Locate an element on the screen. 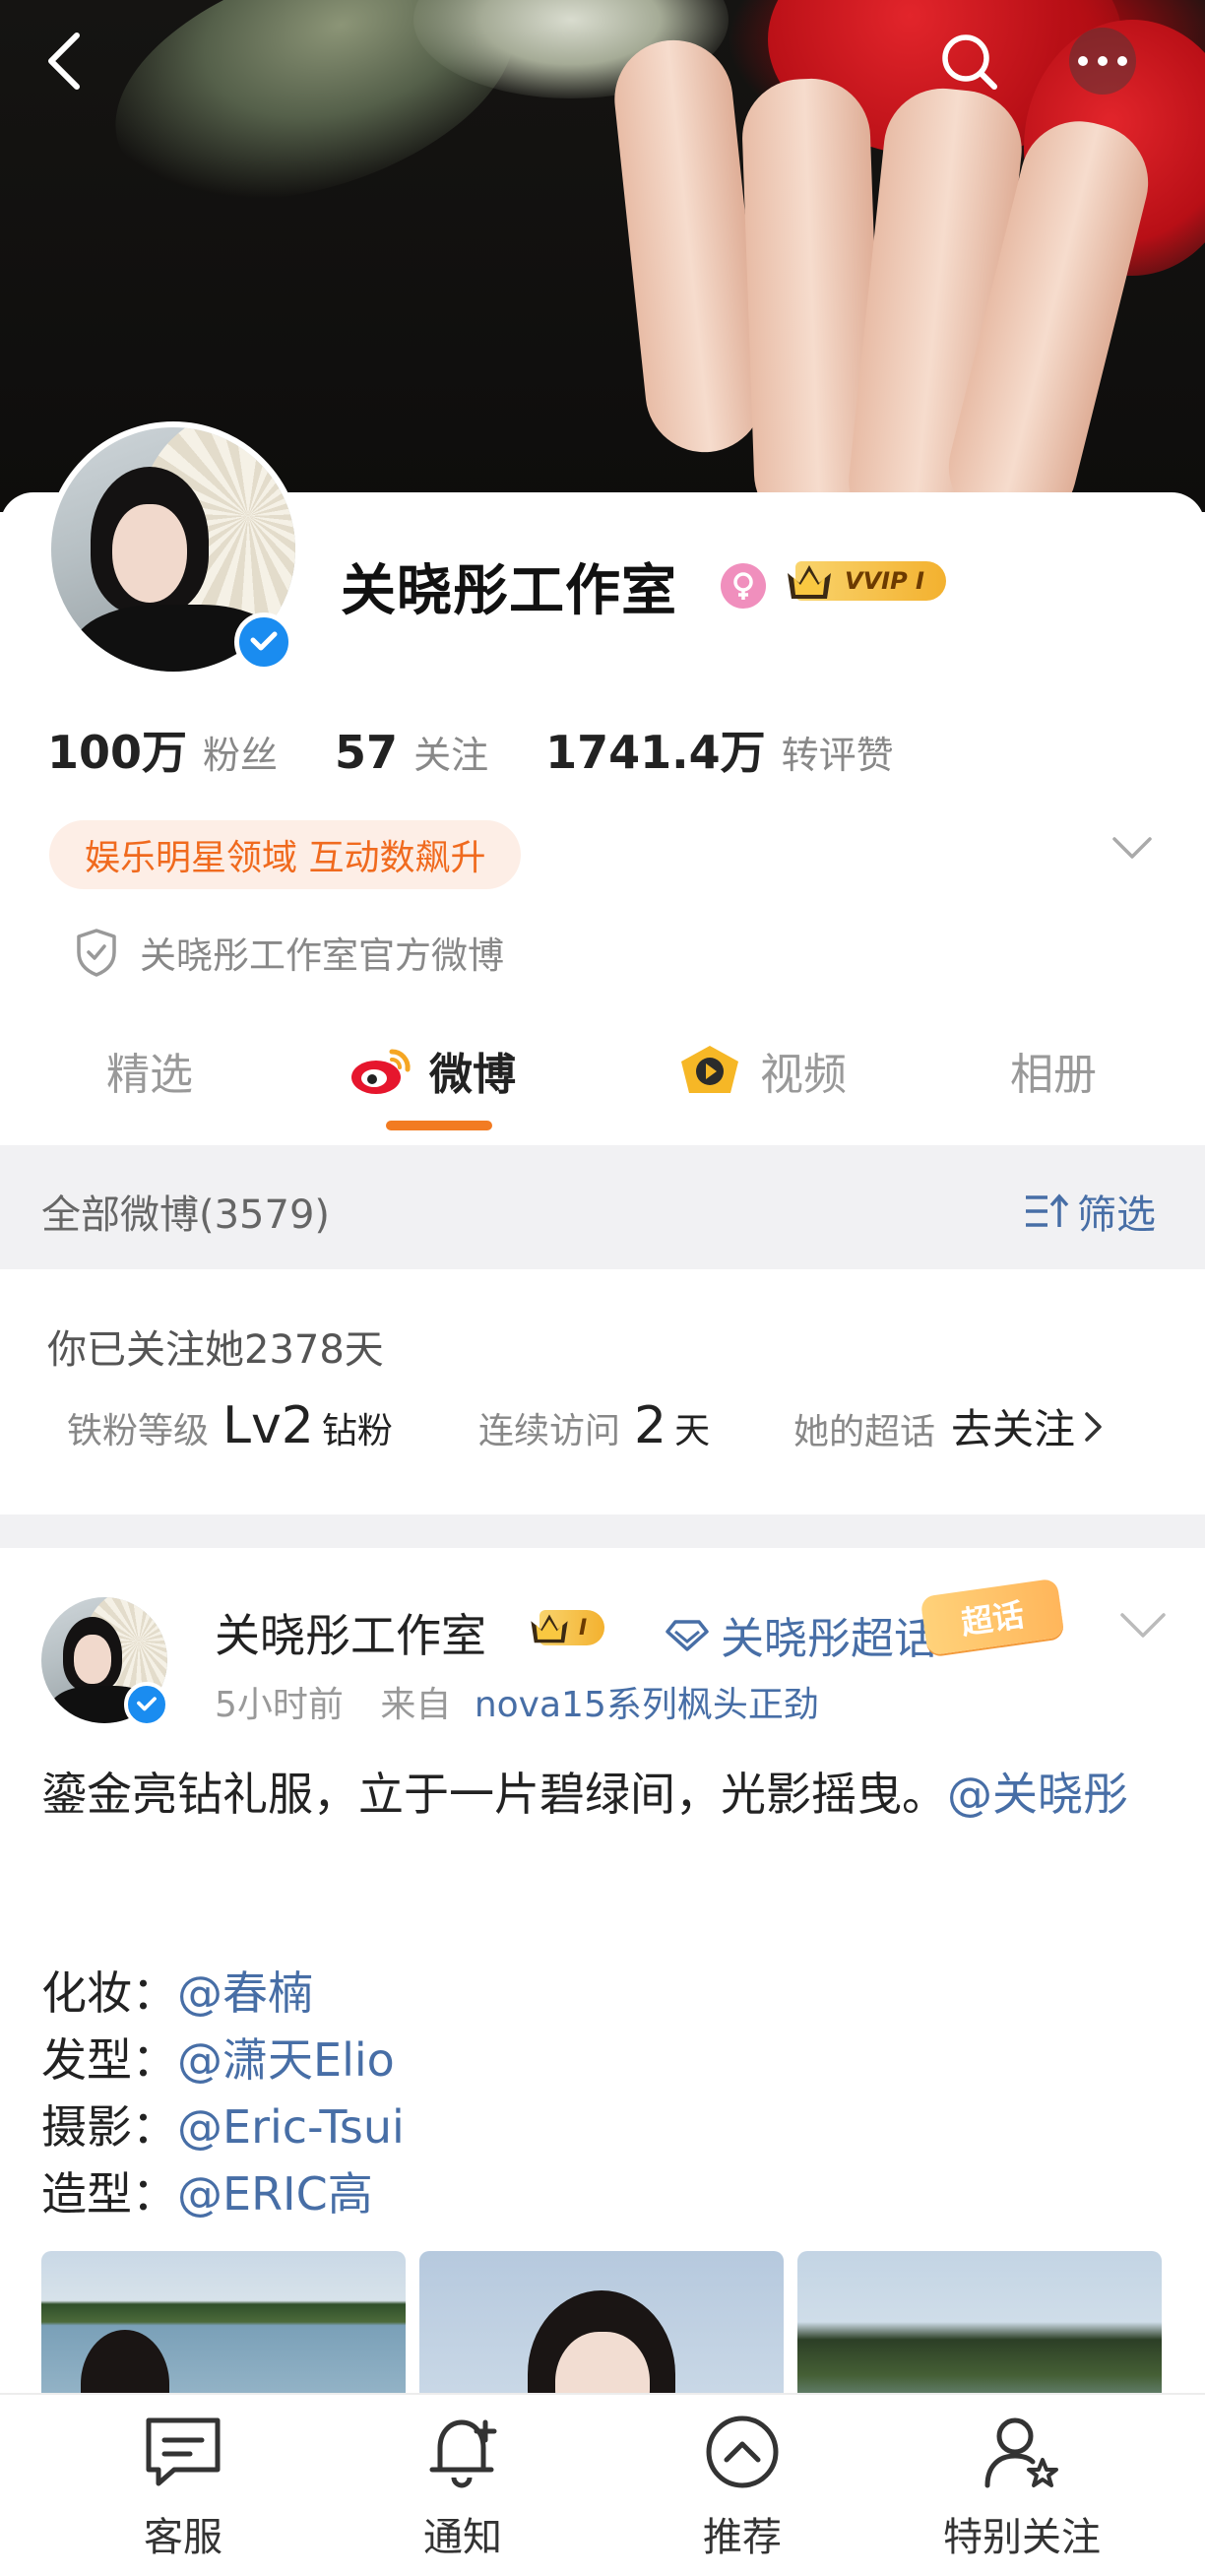  tab-album: 相册 is located at coordinates (1053, 1070).